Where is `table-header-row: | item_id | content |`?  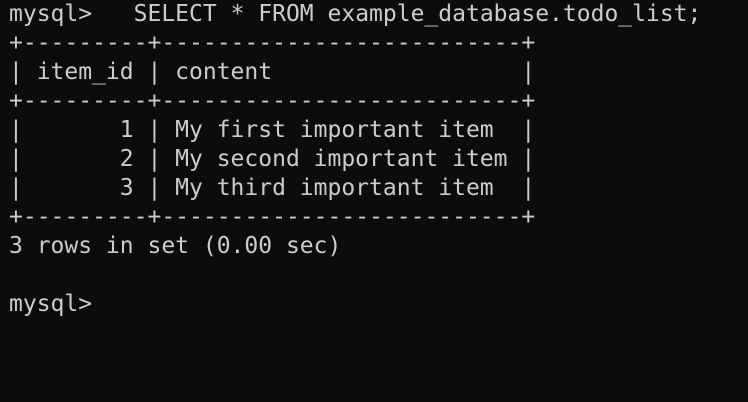 table-header-row: | item_id | content | is located at coordinates (272, 72).